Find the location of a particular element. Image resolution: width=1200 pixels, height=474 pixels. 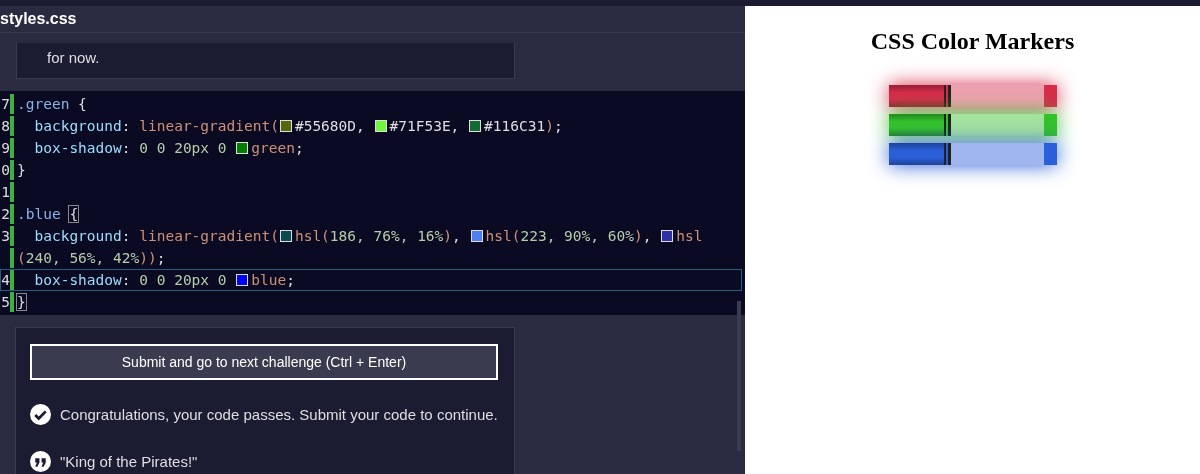

check-icon is located at coordinates (40, 414).